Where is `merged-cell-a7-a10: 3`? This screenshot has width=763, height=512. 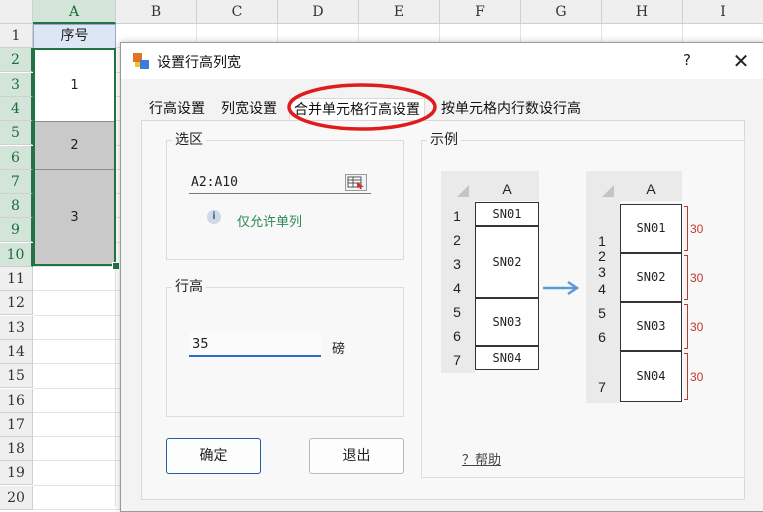 merged-cell-a7-a10: 3 is located at coordinates (74, 218).